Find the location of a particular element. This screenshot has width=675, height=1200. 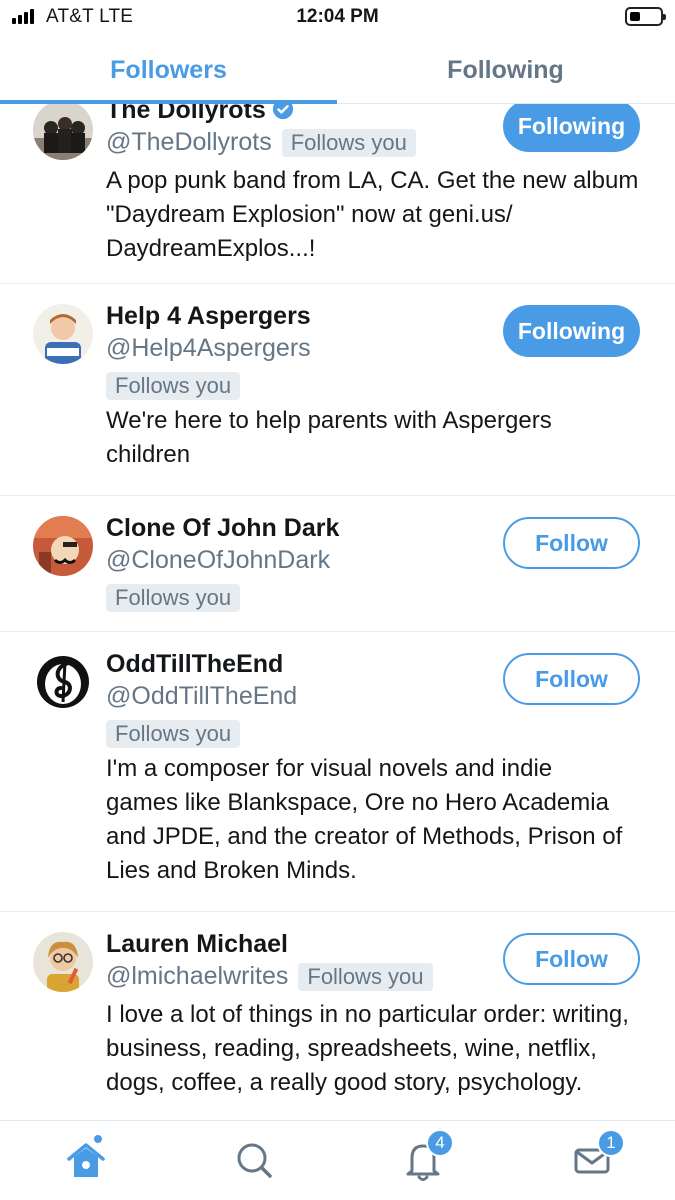

active-tab-indicator is located at coordinates (168, 102).